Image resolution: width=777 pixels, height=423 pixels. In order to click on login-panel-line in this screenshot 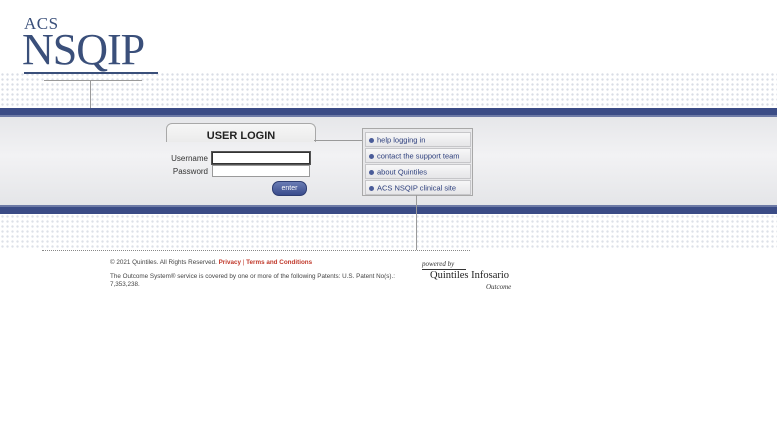, I will do `click(338, 140)`.